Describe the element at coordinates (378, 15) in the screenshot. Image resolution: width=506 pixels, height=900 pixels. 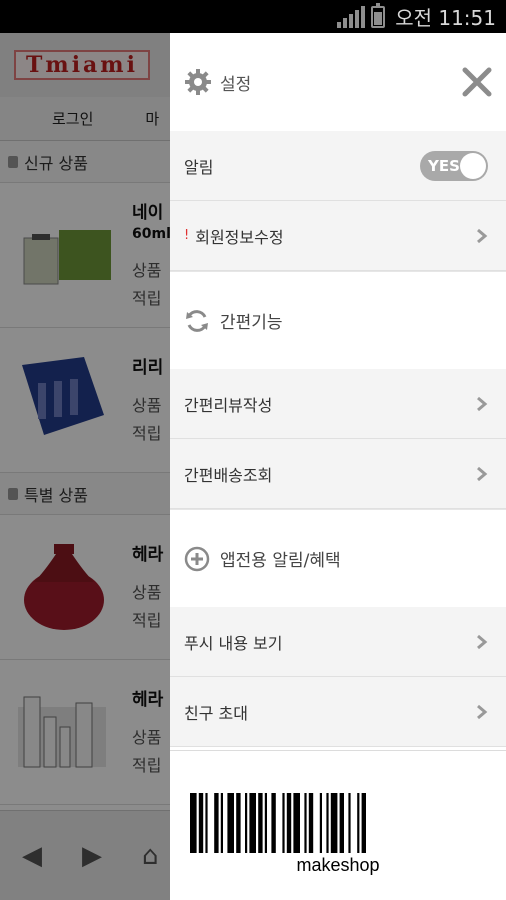
I see `battery-icon` at that location.